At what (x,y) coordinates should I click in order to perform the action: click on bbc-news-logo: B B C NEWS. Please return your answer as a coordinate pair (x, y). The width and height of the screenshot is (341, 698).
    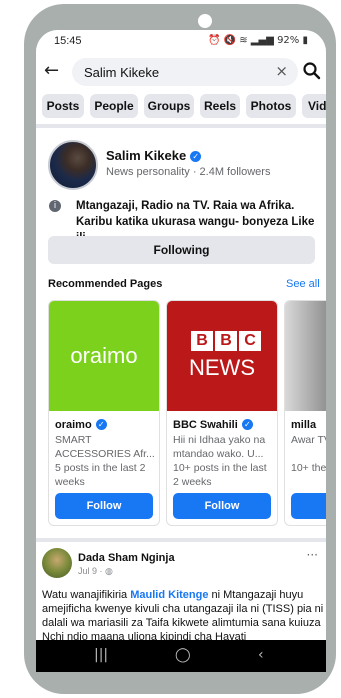
    Looking at the image, I should click on (222, 356).